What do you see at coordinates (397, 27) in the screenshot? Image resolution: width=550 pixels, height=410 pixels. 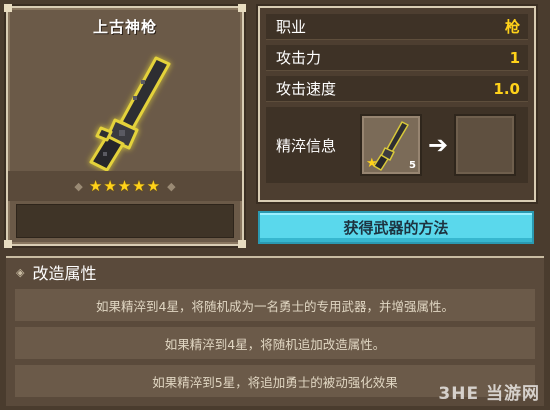 I see `stat-row-class: 职业 枪` at bounding box center [397, 27].